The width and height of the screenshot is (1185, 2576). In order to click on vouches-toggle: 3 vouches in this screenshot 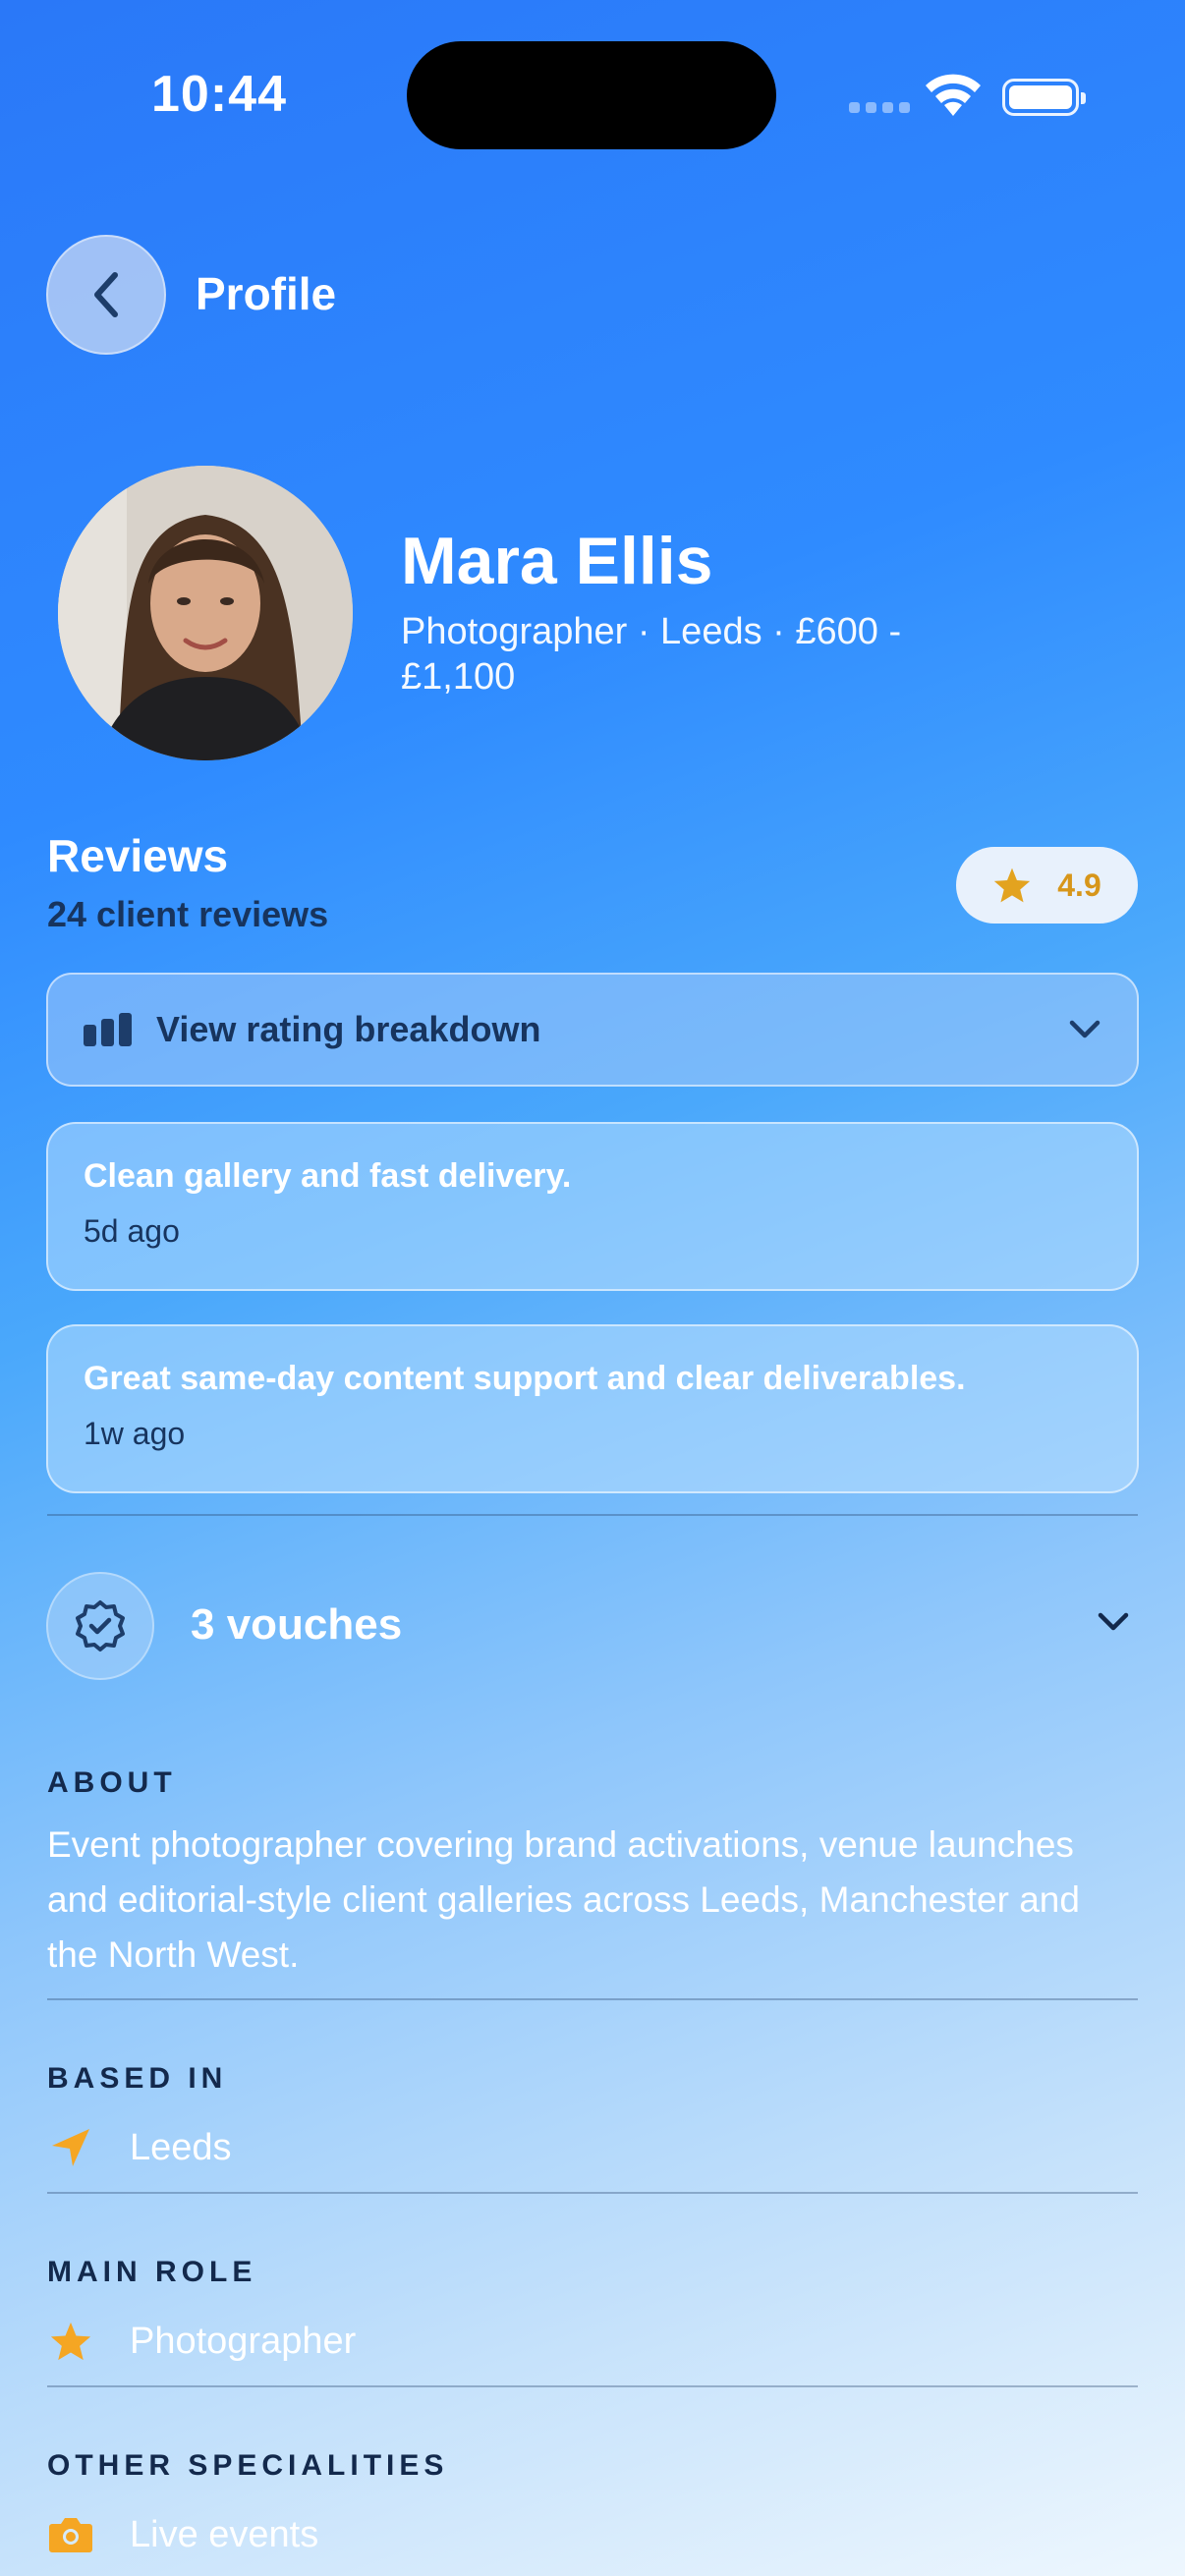, I will do `click(296, 1625)`.